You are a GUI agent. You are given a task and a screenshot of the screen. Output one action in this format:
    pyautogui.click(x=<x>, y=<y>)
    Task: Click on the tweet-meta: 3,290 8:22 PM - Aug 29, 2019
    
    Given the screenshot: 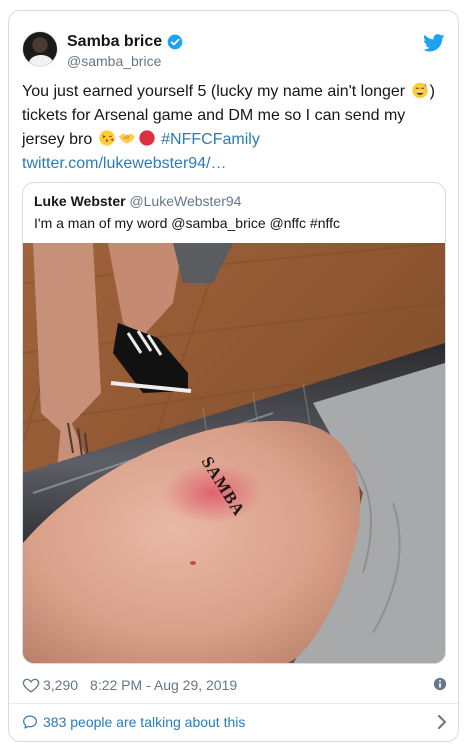 What is the action you would take?
    pyautogui.click(x=234, y=685)
    